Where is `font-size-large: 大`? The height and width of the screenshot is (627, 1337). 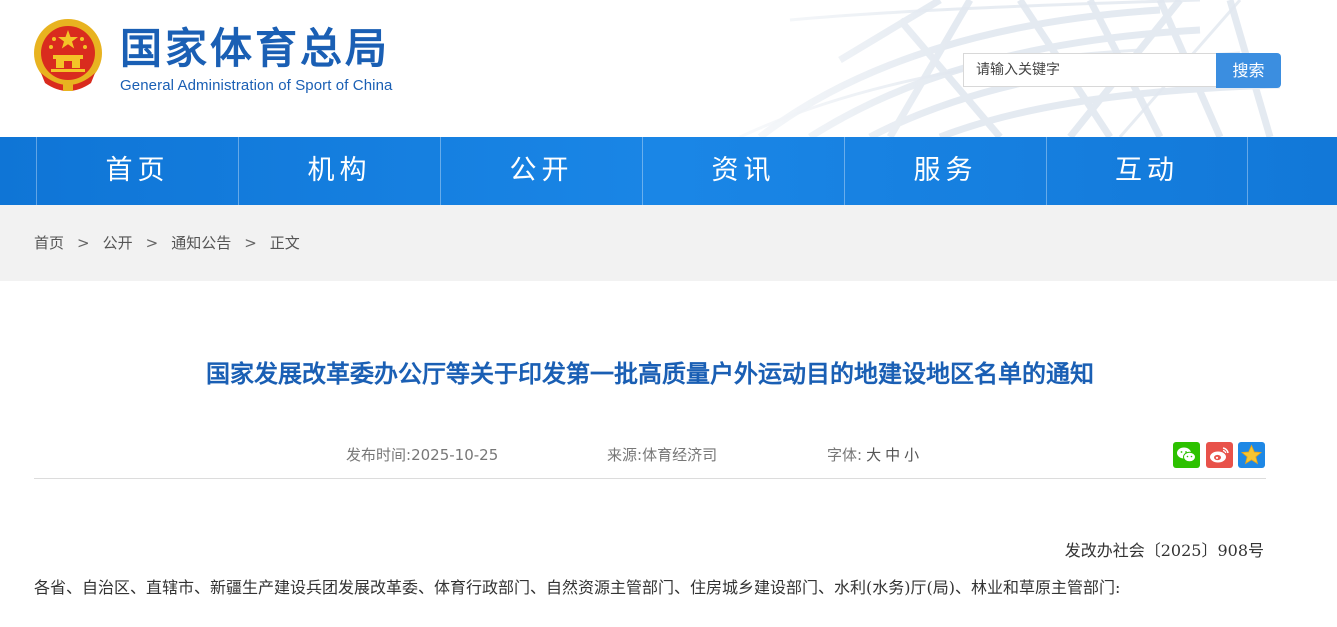
font-size-large: 大 is located at coordinates (873, 455).